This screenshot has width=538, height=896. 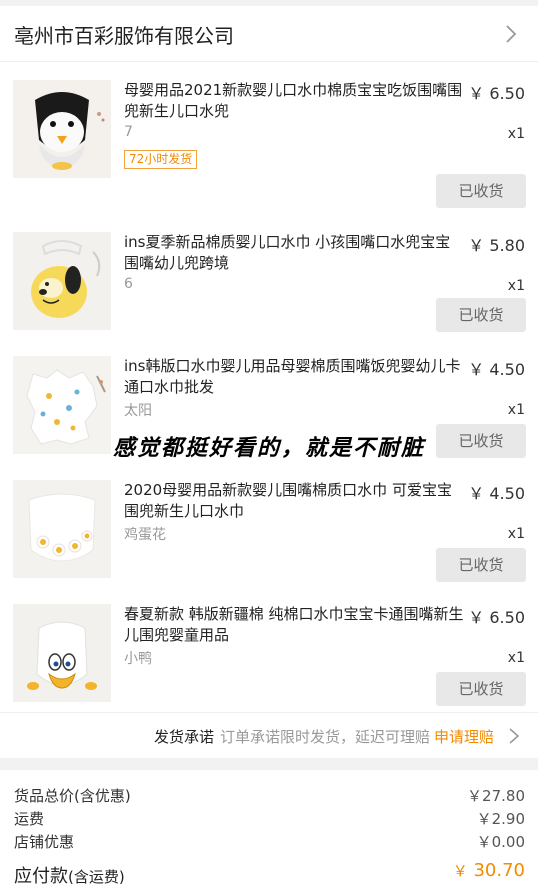 I want to click on payable-note: (含运费), so click(x=96, y=877).